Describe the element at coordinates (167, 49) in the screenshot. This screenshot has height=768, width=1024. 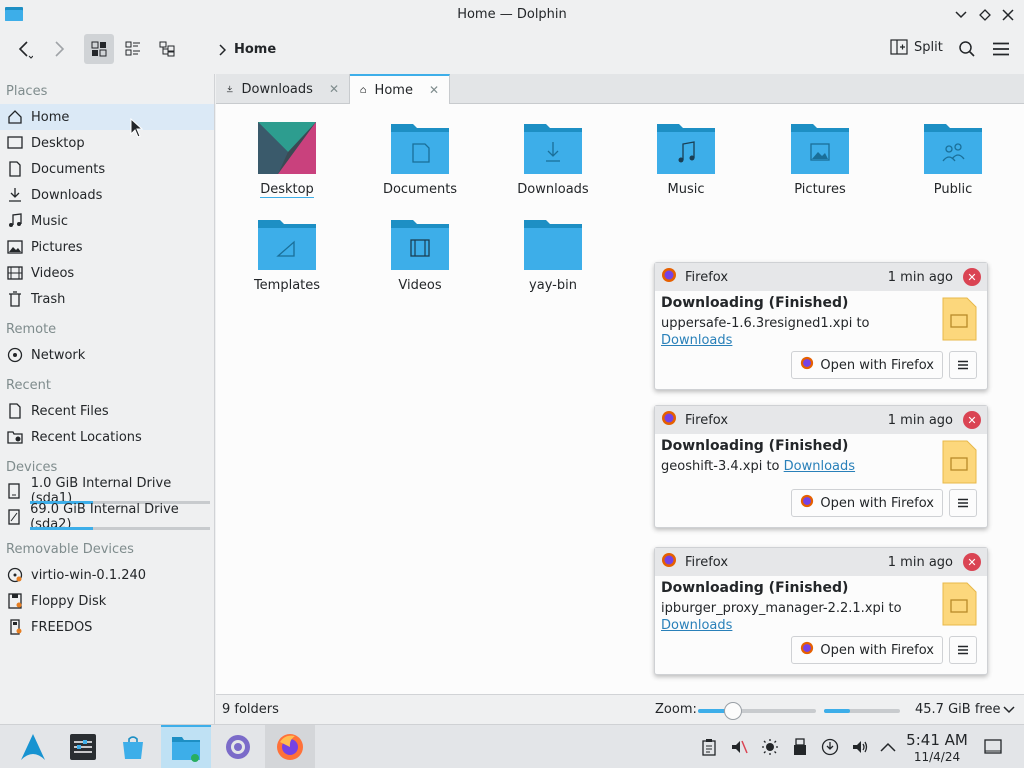
I see `details-view-button` at that location.